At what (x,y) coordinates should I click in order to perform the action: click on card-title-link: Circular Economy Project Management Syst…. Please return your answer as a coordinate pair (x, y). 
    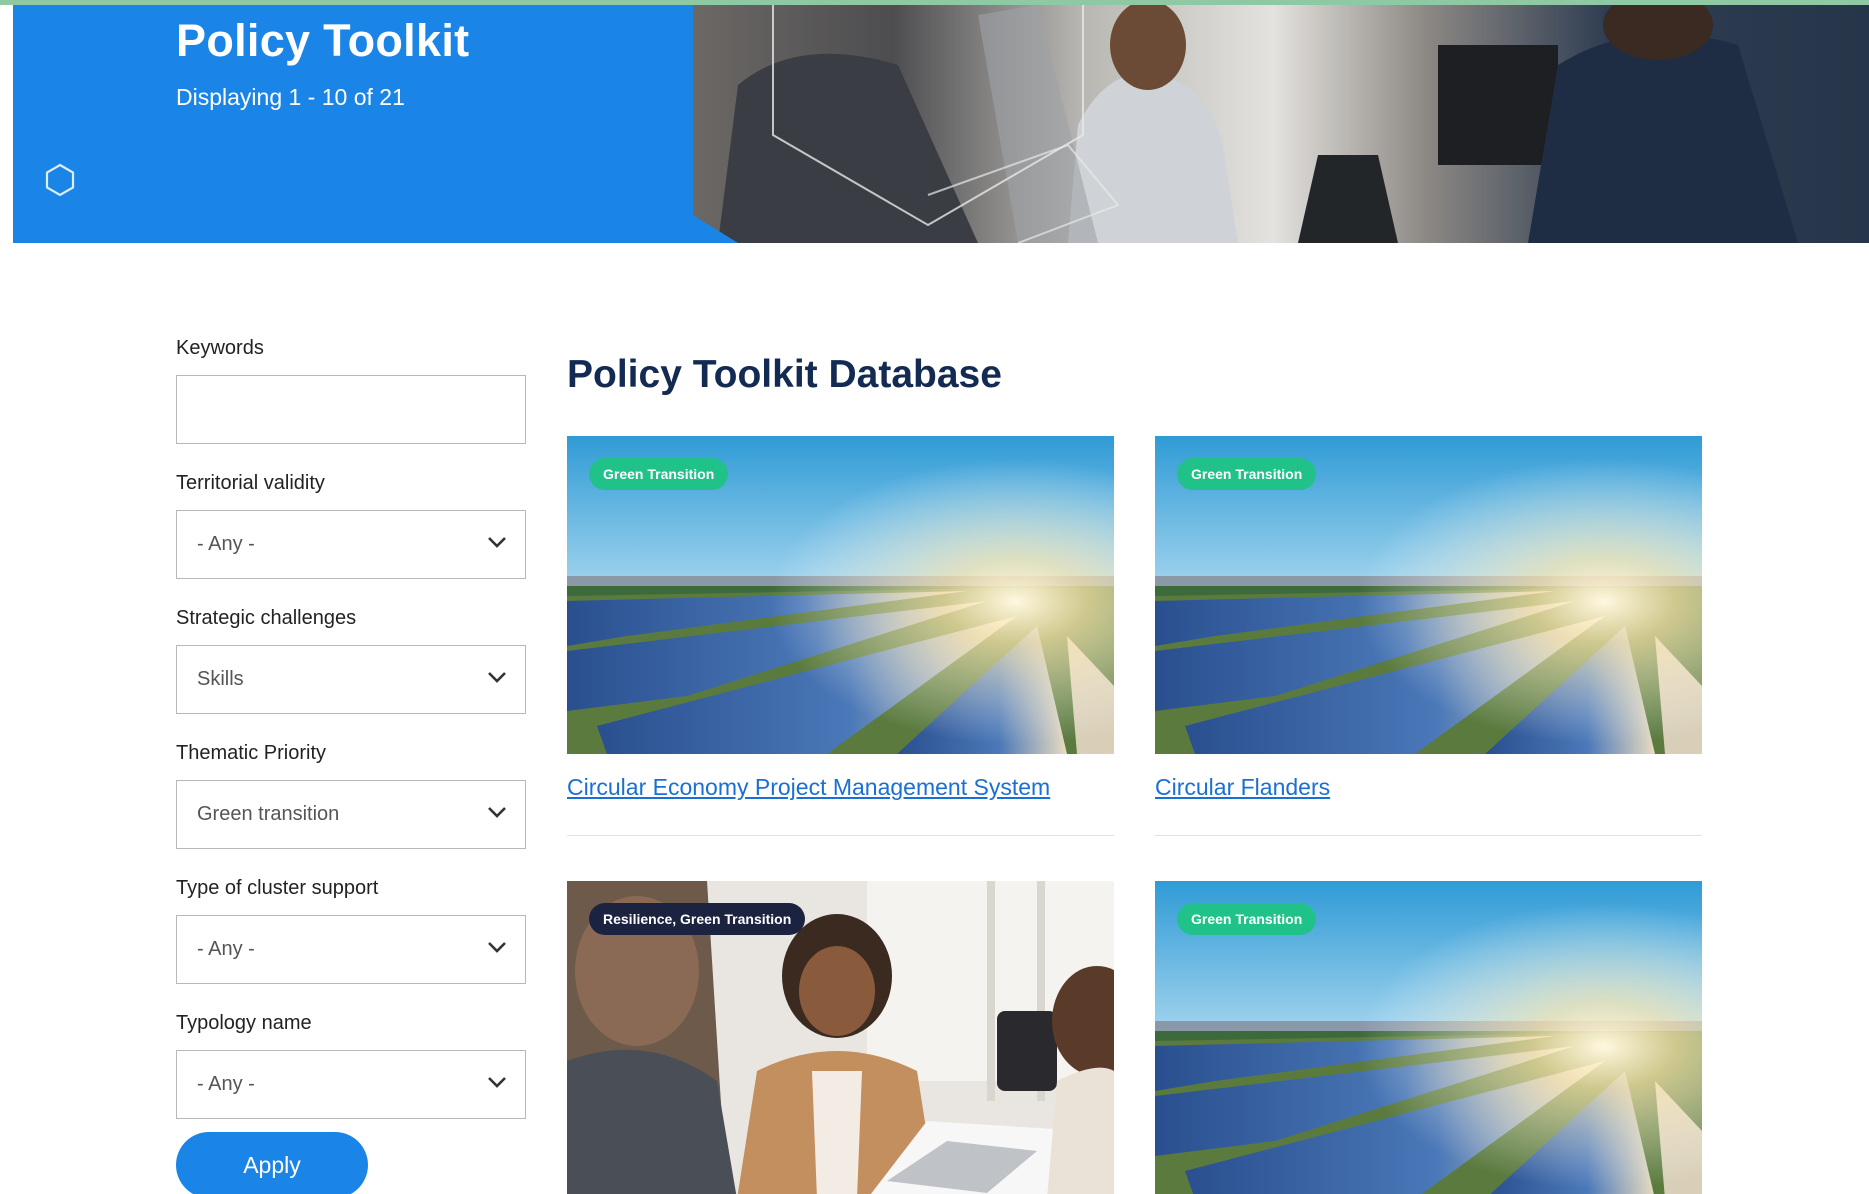
    Looking at the image, I should click on (840, 787).